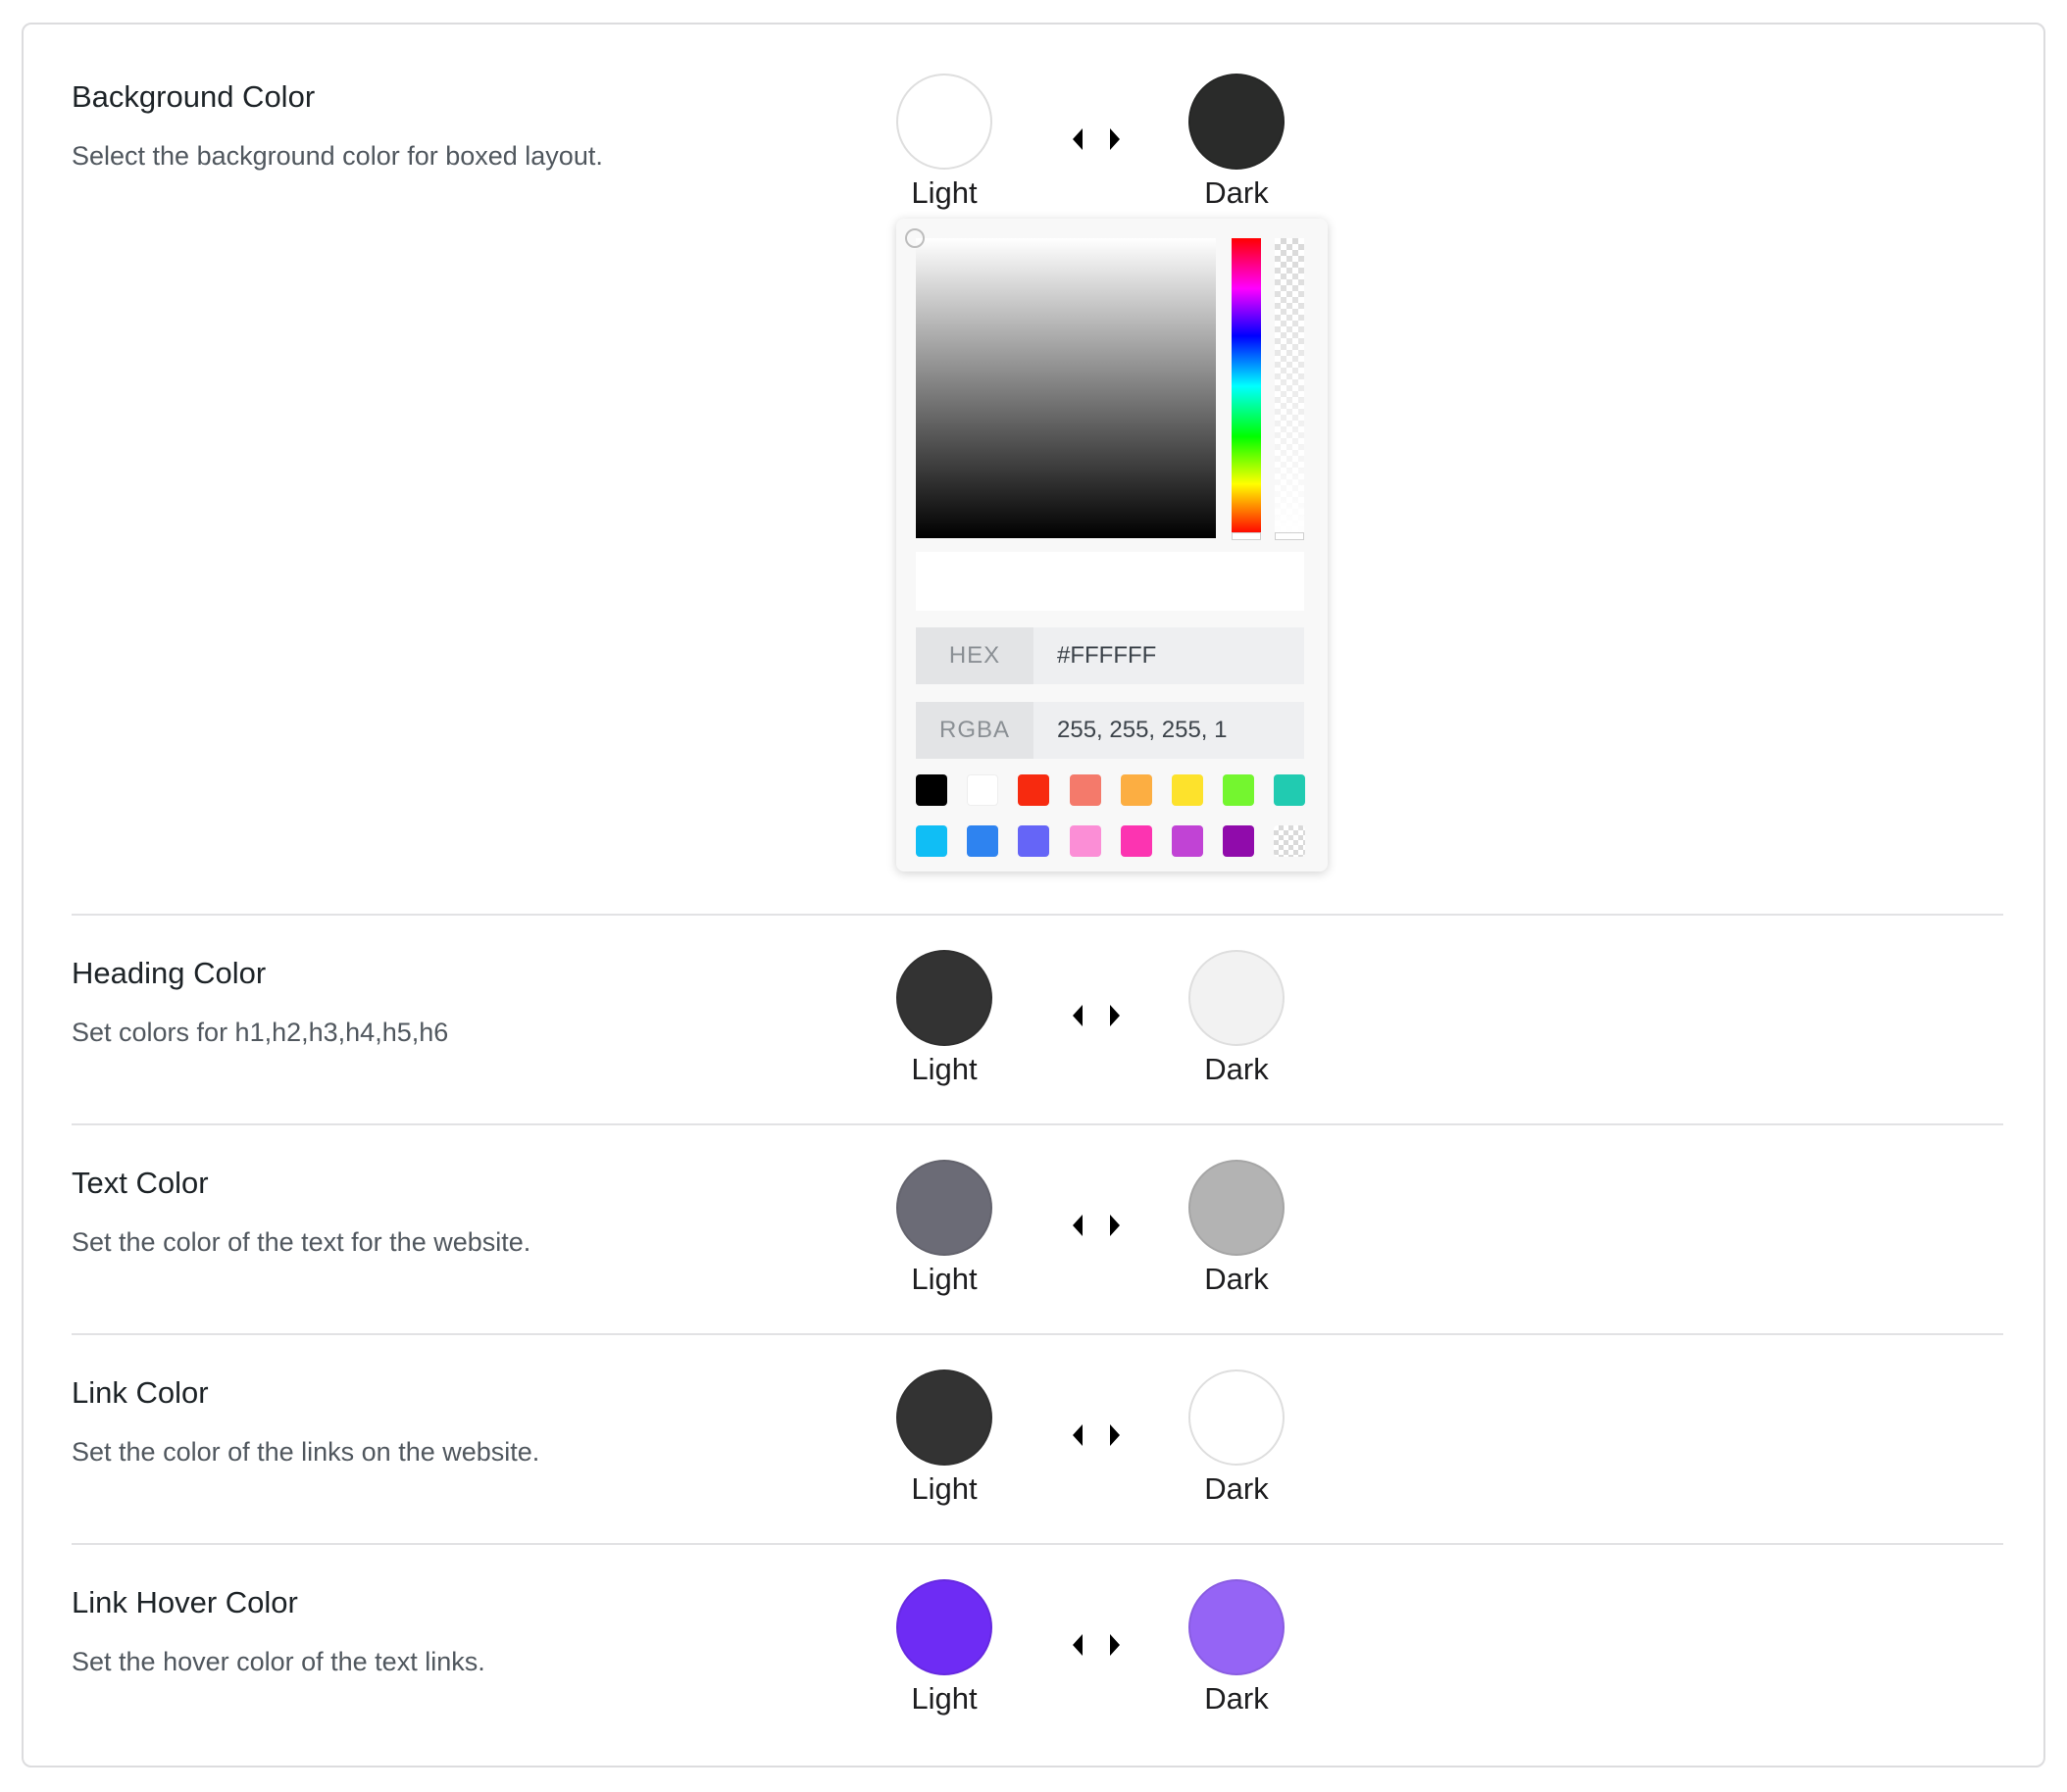  I want to click on setting-title: Link Color, so click(141, 1392).